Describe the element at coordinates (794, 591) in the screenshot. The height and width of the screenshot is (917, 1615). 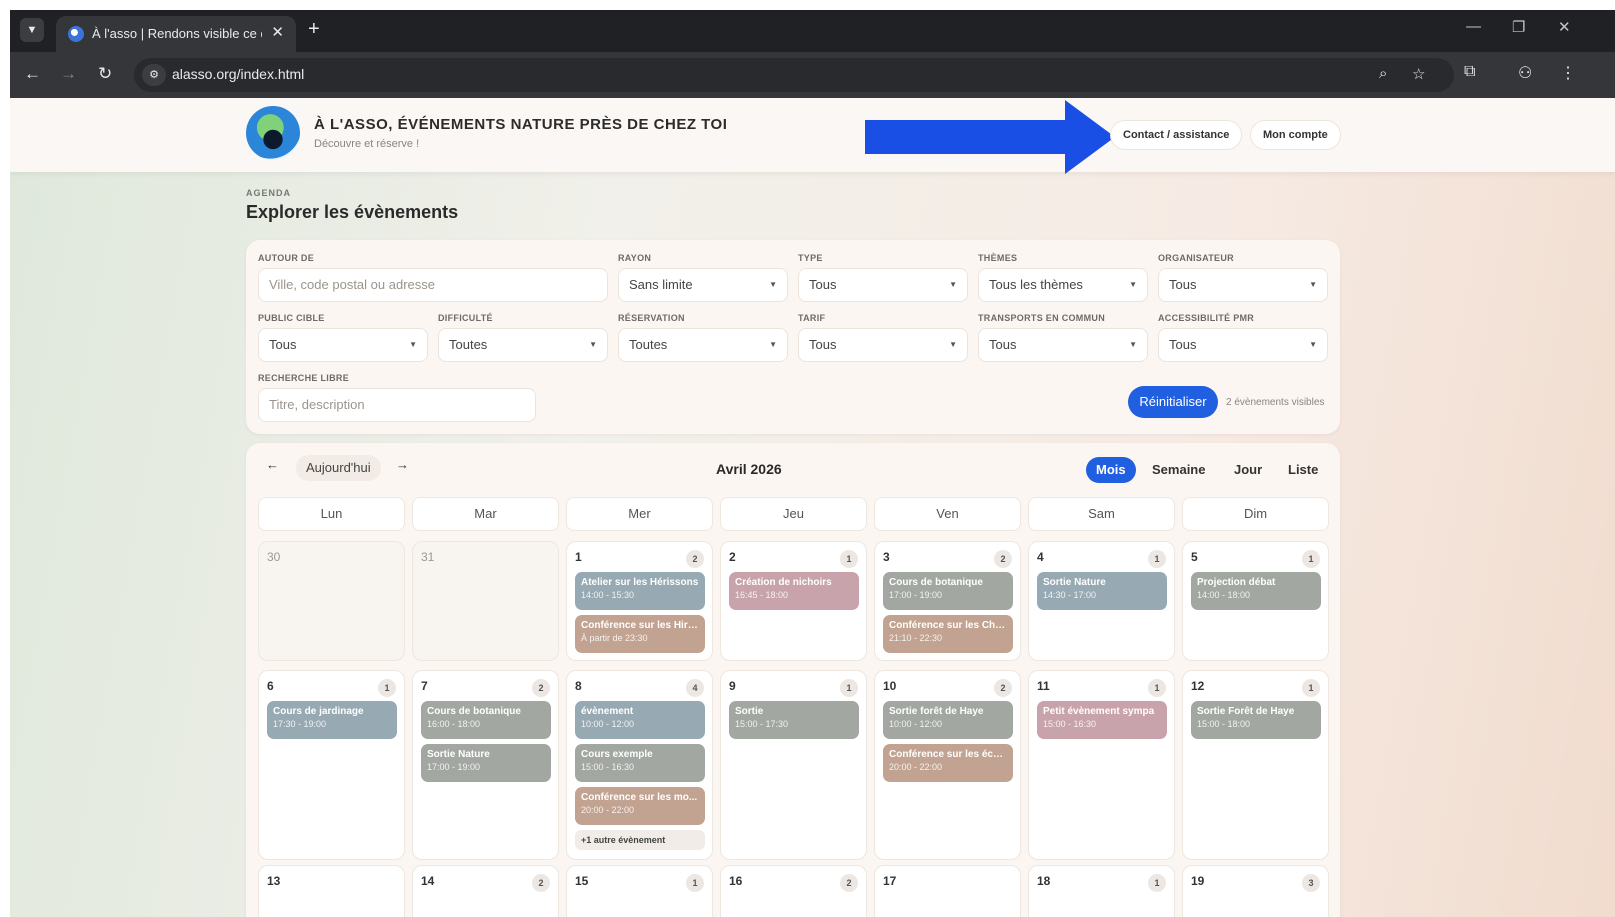
I see `calendar-event: Création de nichoirs 16:45 - 18:00` at that location.